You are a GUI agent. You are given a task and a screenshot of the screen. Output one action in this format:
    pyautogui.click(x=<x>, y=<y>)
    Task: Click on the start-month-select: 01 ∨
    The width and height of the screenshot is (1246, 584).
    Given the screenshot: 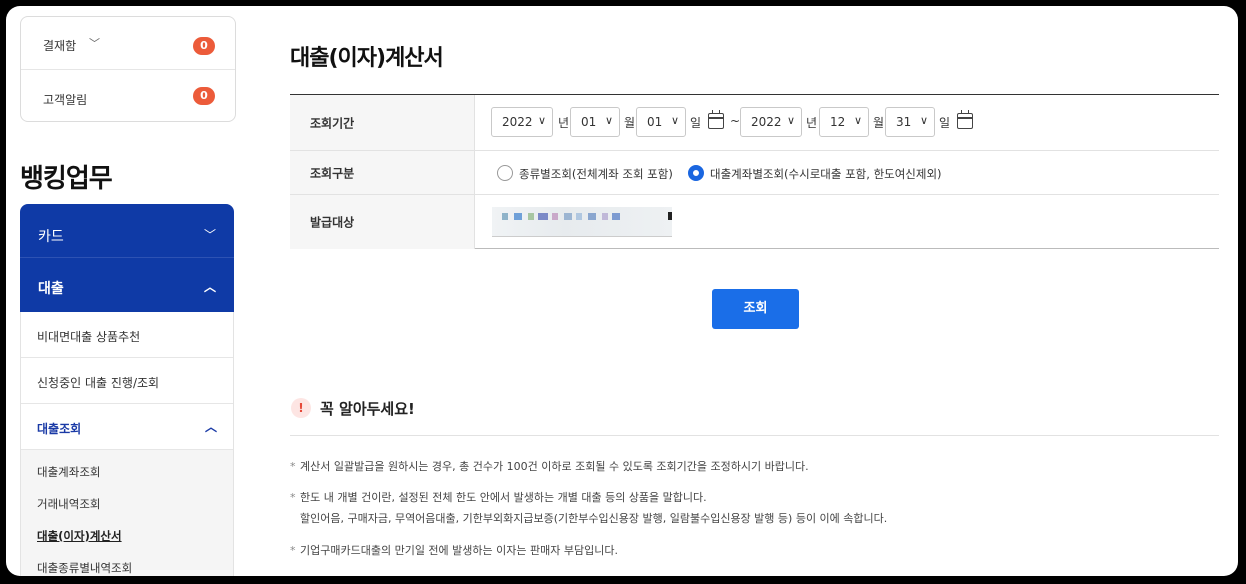 What is the action you would take?
    pyautogui.click(x=595, y=122)
    